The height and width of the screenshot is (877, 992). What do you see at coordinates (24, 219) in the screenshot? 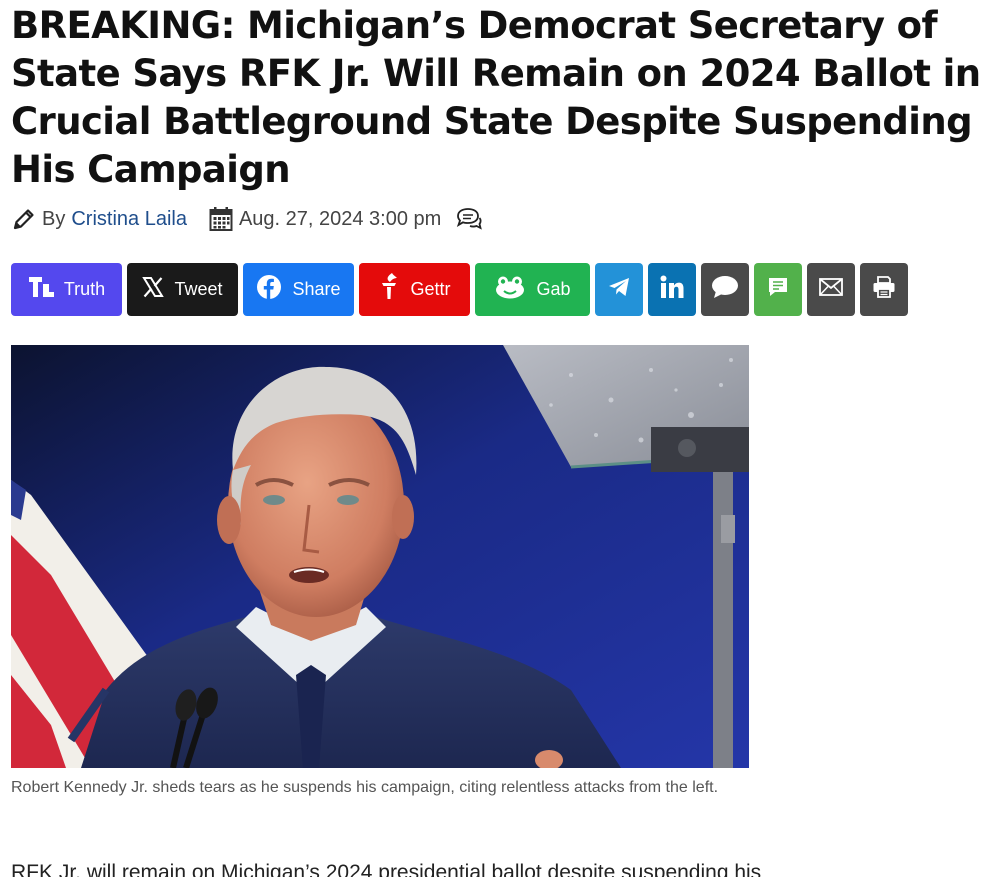
I see `pencil-icon` at bounding box center [24, 219].